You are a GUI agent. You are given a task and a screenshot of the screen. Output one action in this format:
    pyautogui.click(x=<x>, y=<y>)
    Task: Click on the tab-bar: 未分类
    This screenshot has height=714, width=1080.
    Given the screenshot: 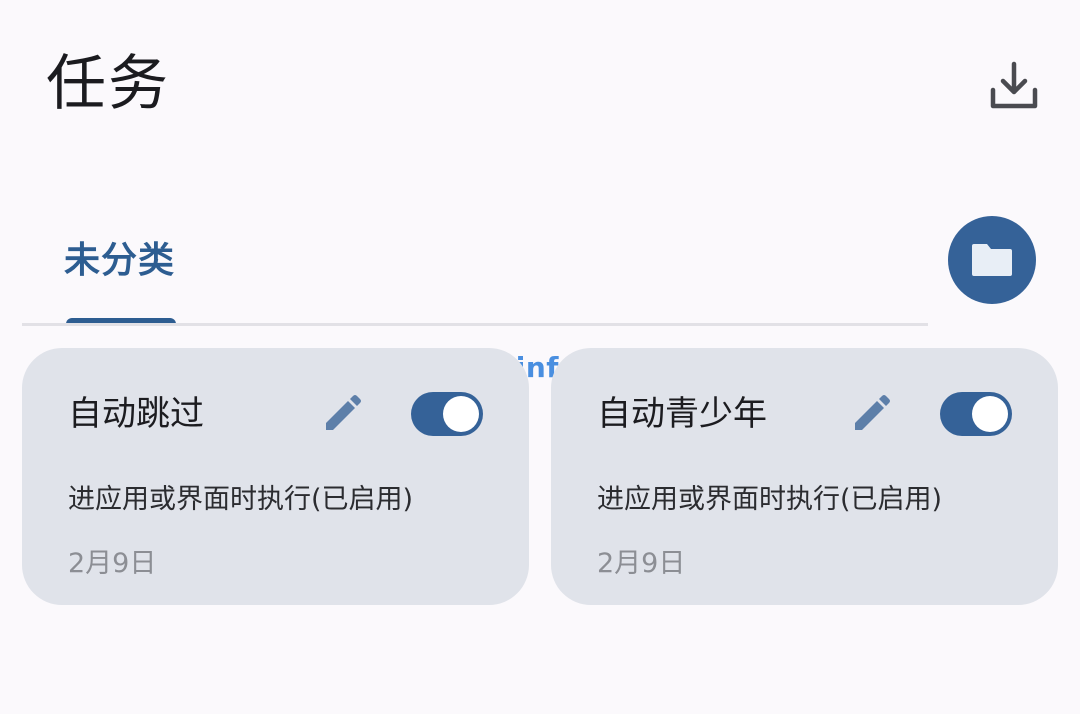 What is the action you would take?
    pyautogui.click(x=475, y=274)
    